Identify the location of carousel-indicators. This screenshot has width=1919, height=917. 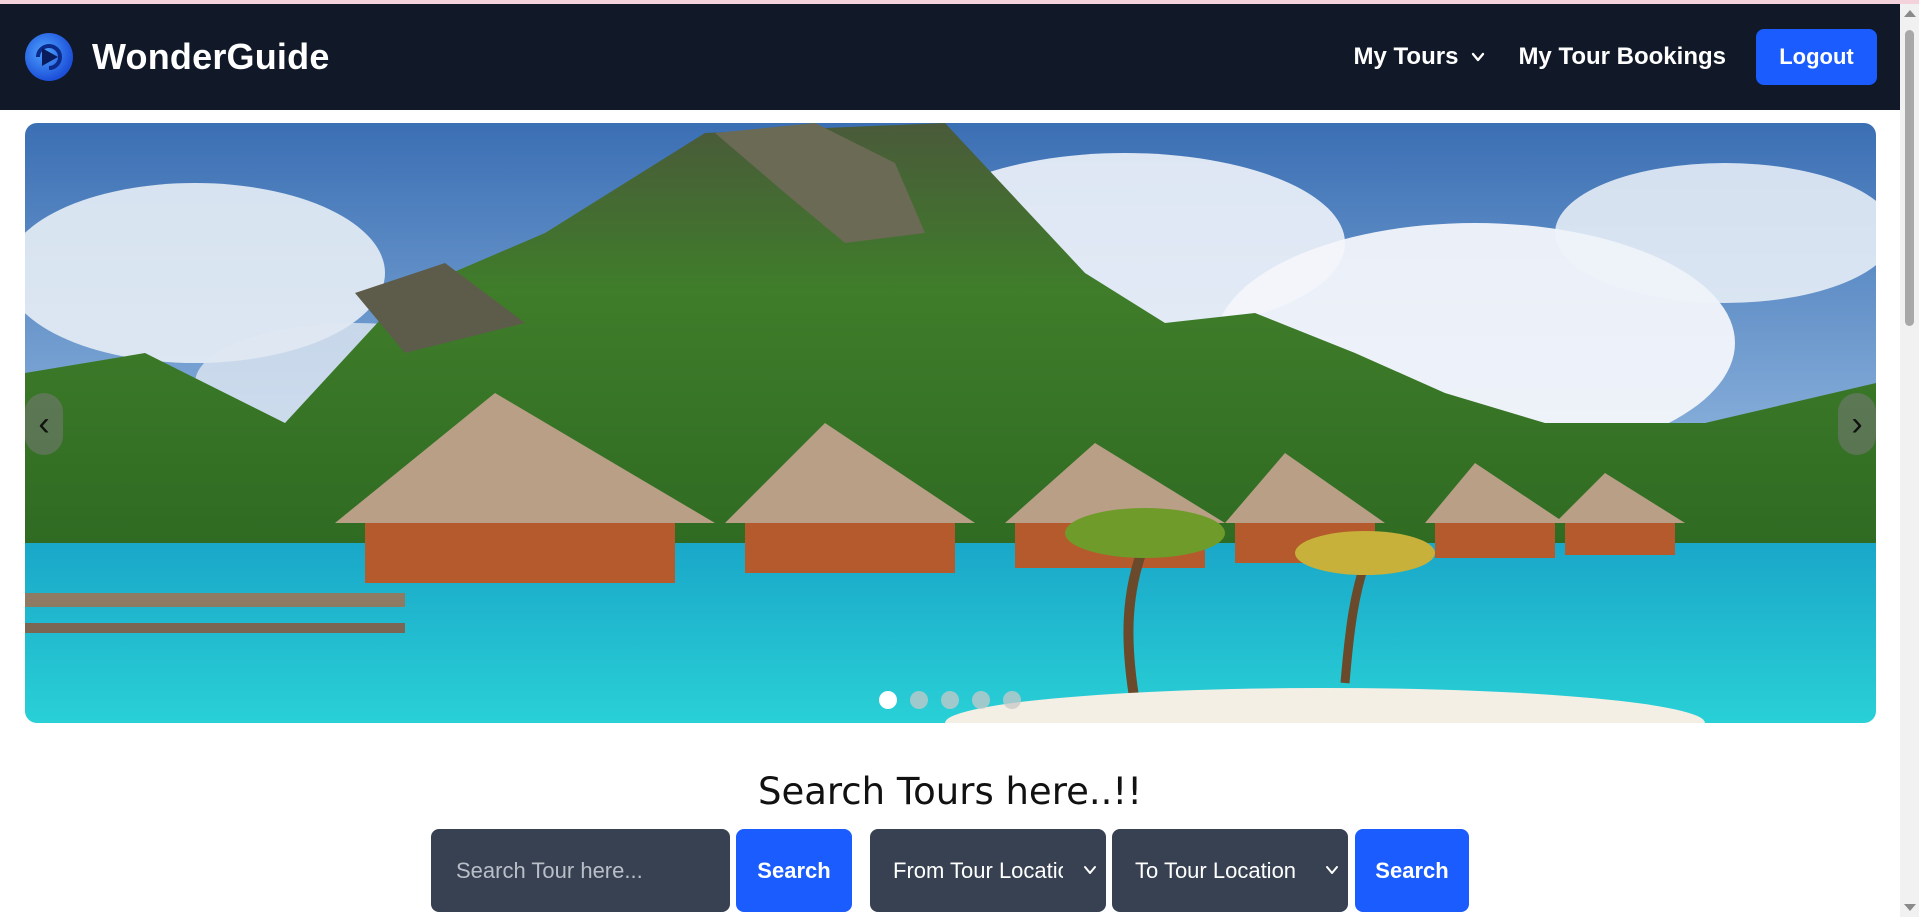
(956, 700).